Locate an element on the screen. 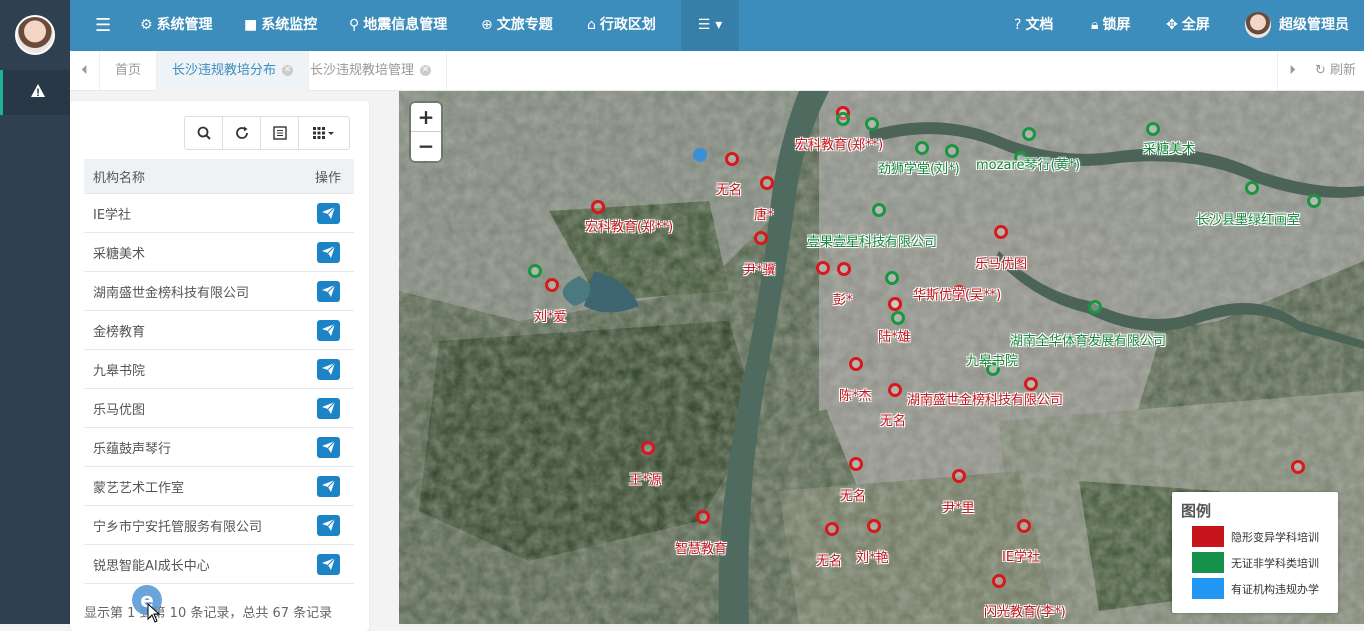 The width and height of the screenshot is (1364, 631). table-row: IE学社 is located at coordinates (219, 213).